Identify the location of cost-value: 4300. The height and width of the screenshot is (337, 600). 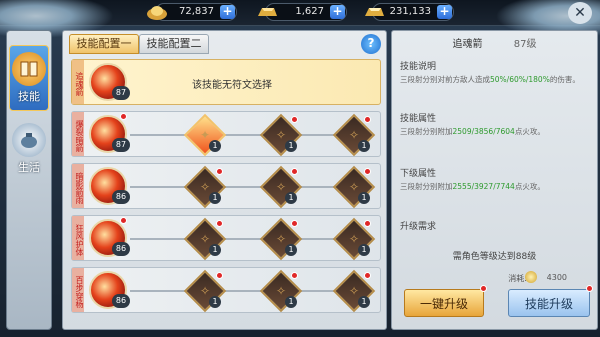
(556, 277).